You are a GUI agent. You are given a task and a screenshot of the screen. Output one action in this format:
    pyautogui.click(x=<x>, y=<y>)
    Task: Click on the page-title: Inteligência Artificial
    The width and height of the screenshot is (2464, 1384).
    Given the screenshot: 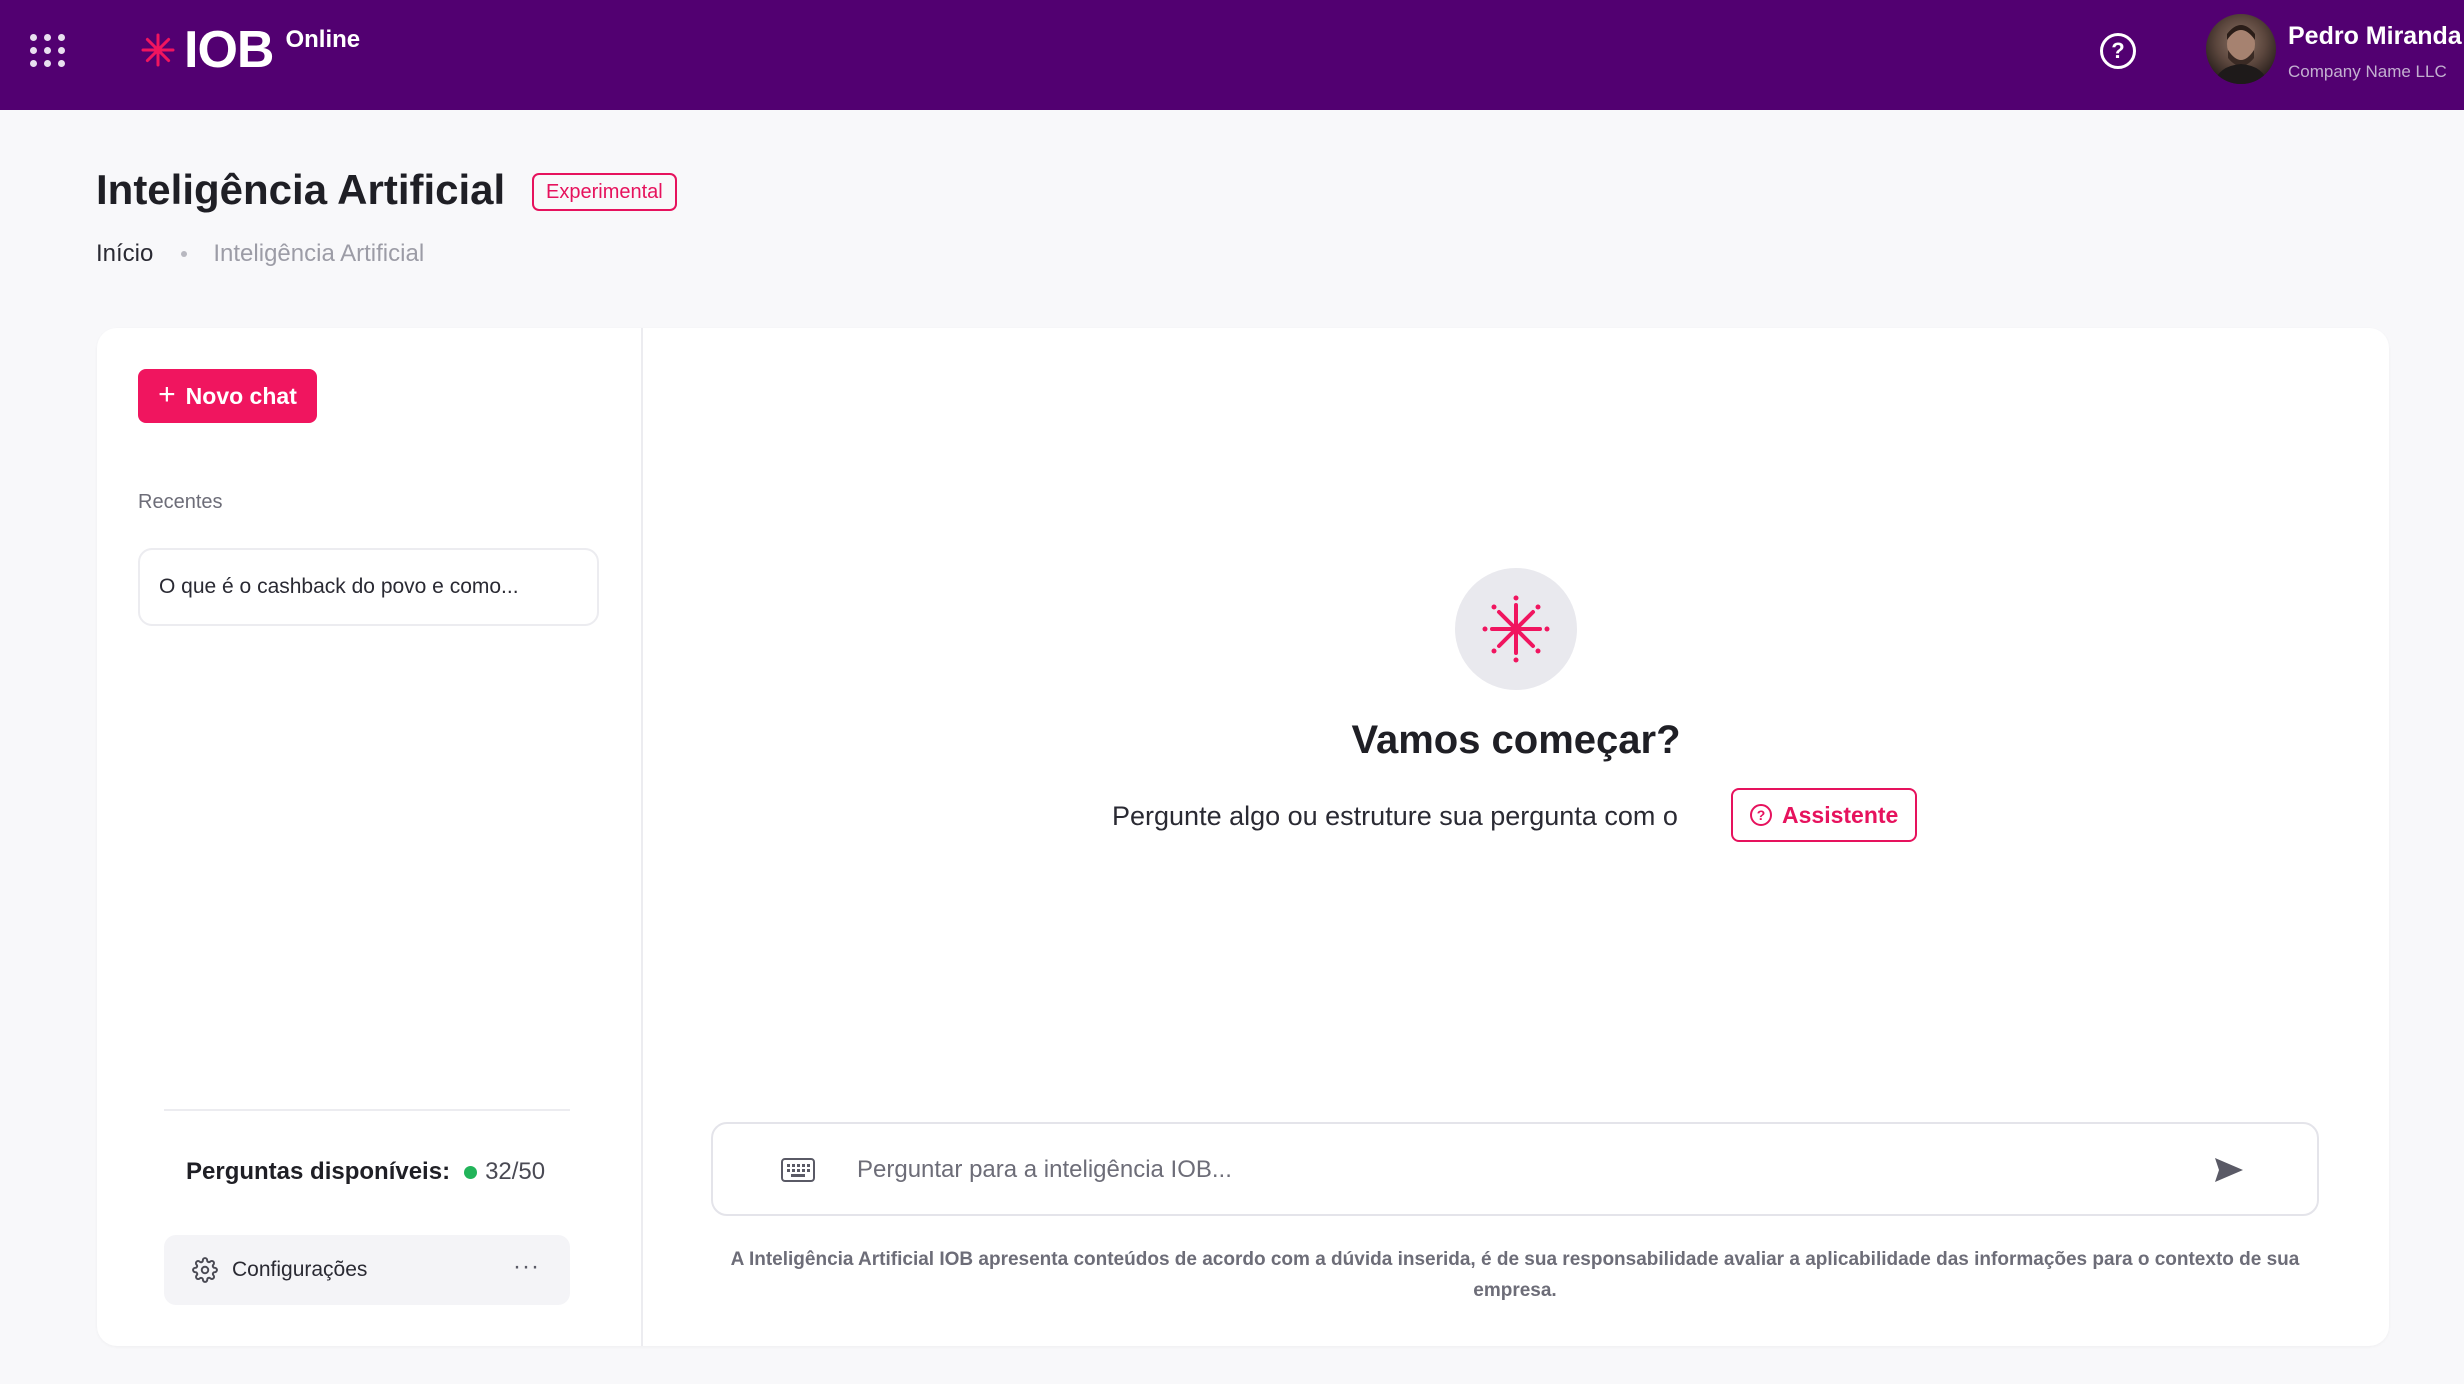 What is the action you would take?
    pyautogui.click(x=301, y=189)
    